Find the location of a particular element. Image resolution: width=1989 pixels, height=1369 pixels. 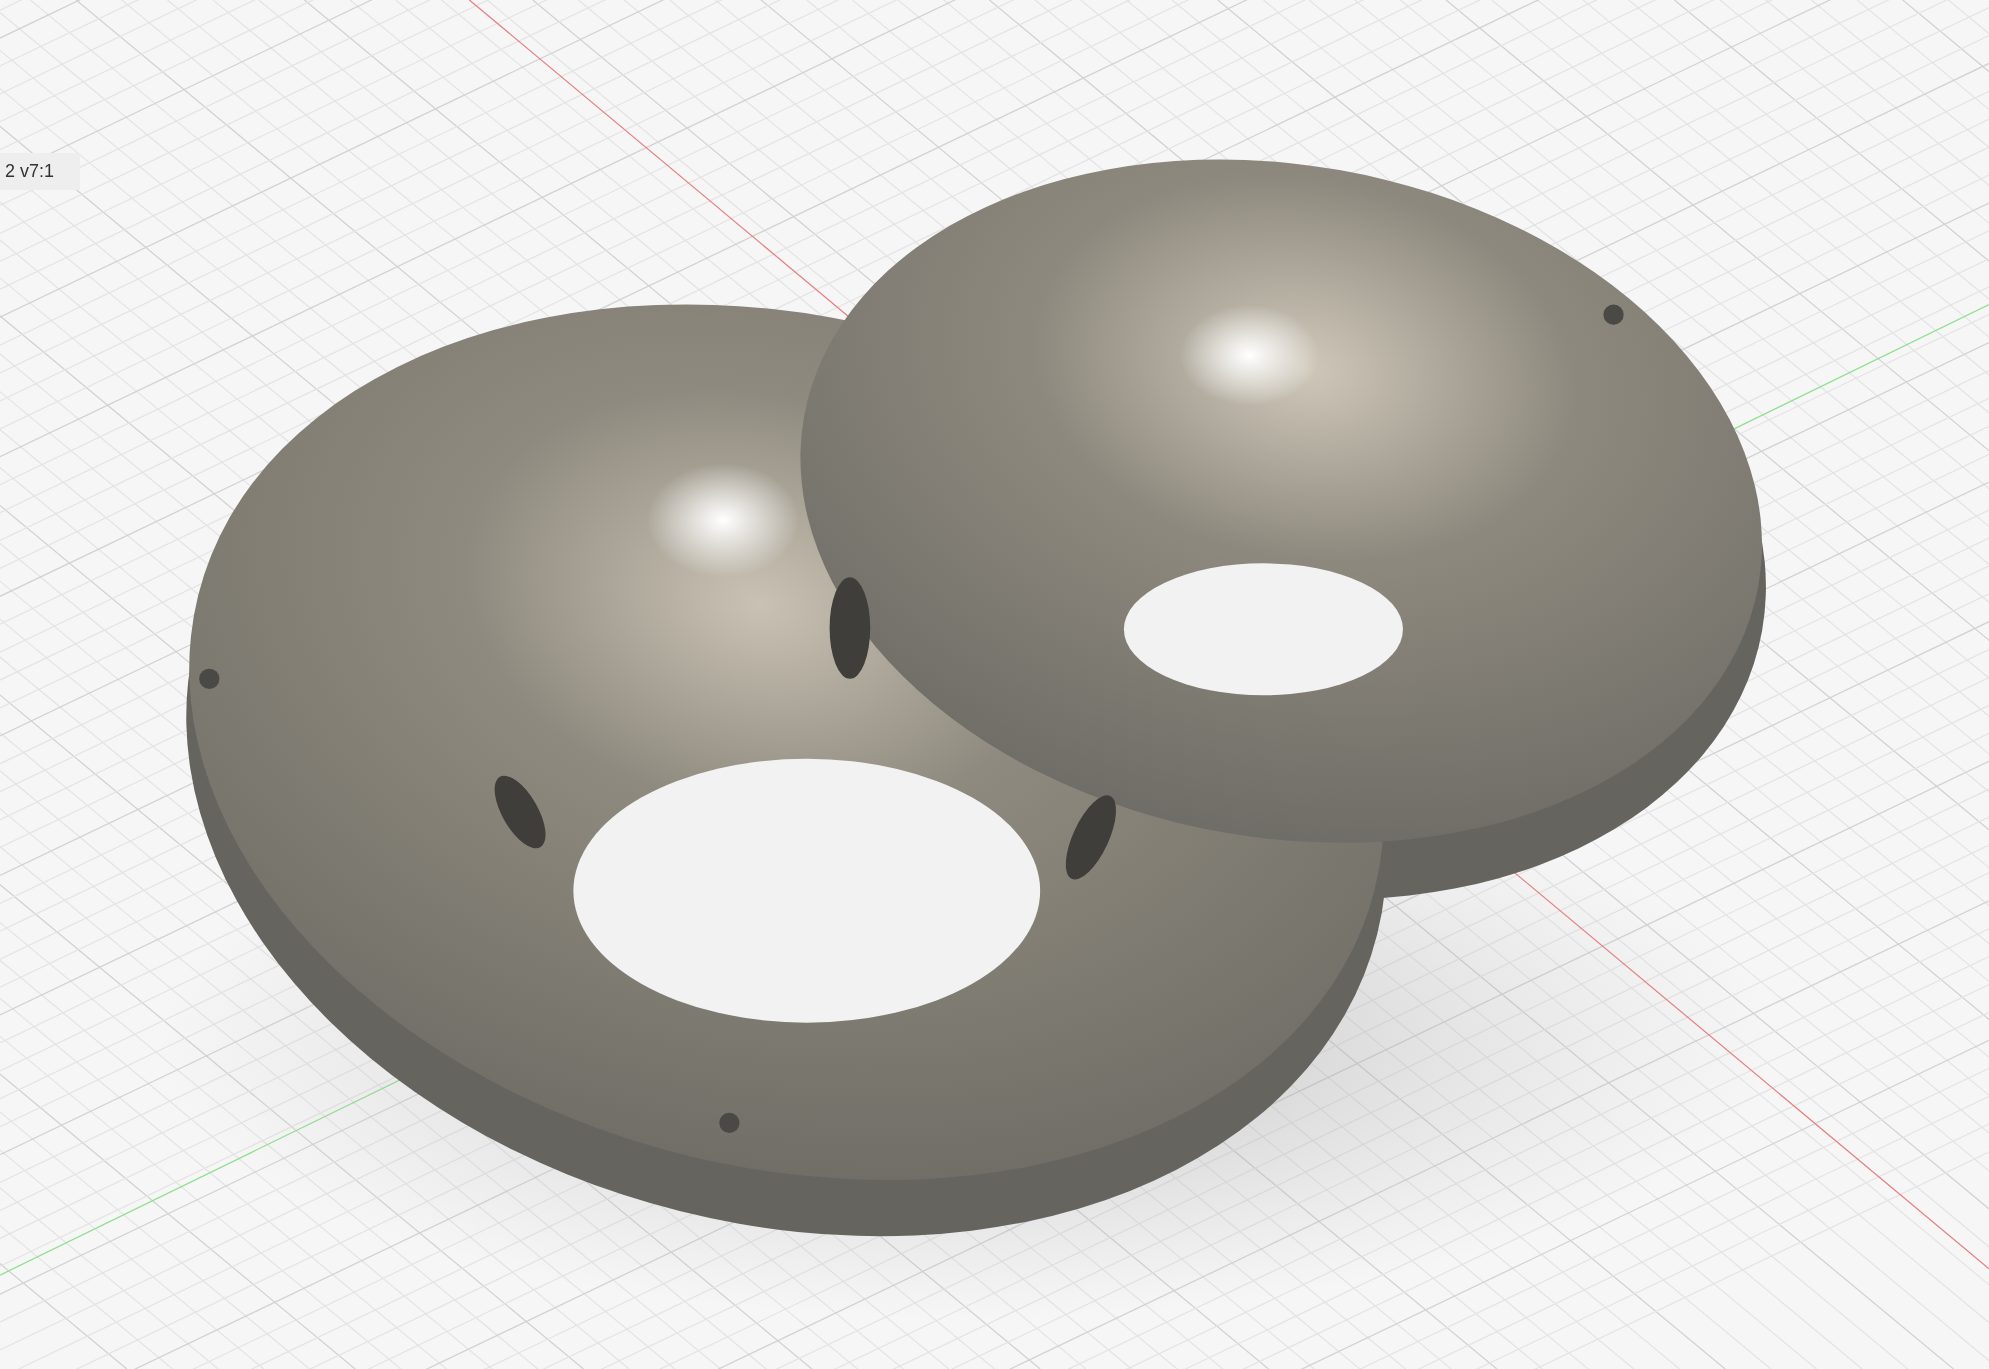

component-label: 2 v7:1 is located at coordinates (40, 171).